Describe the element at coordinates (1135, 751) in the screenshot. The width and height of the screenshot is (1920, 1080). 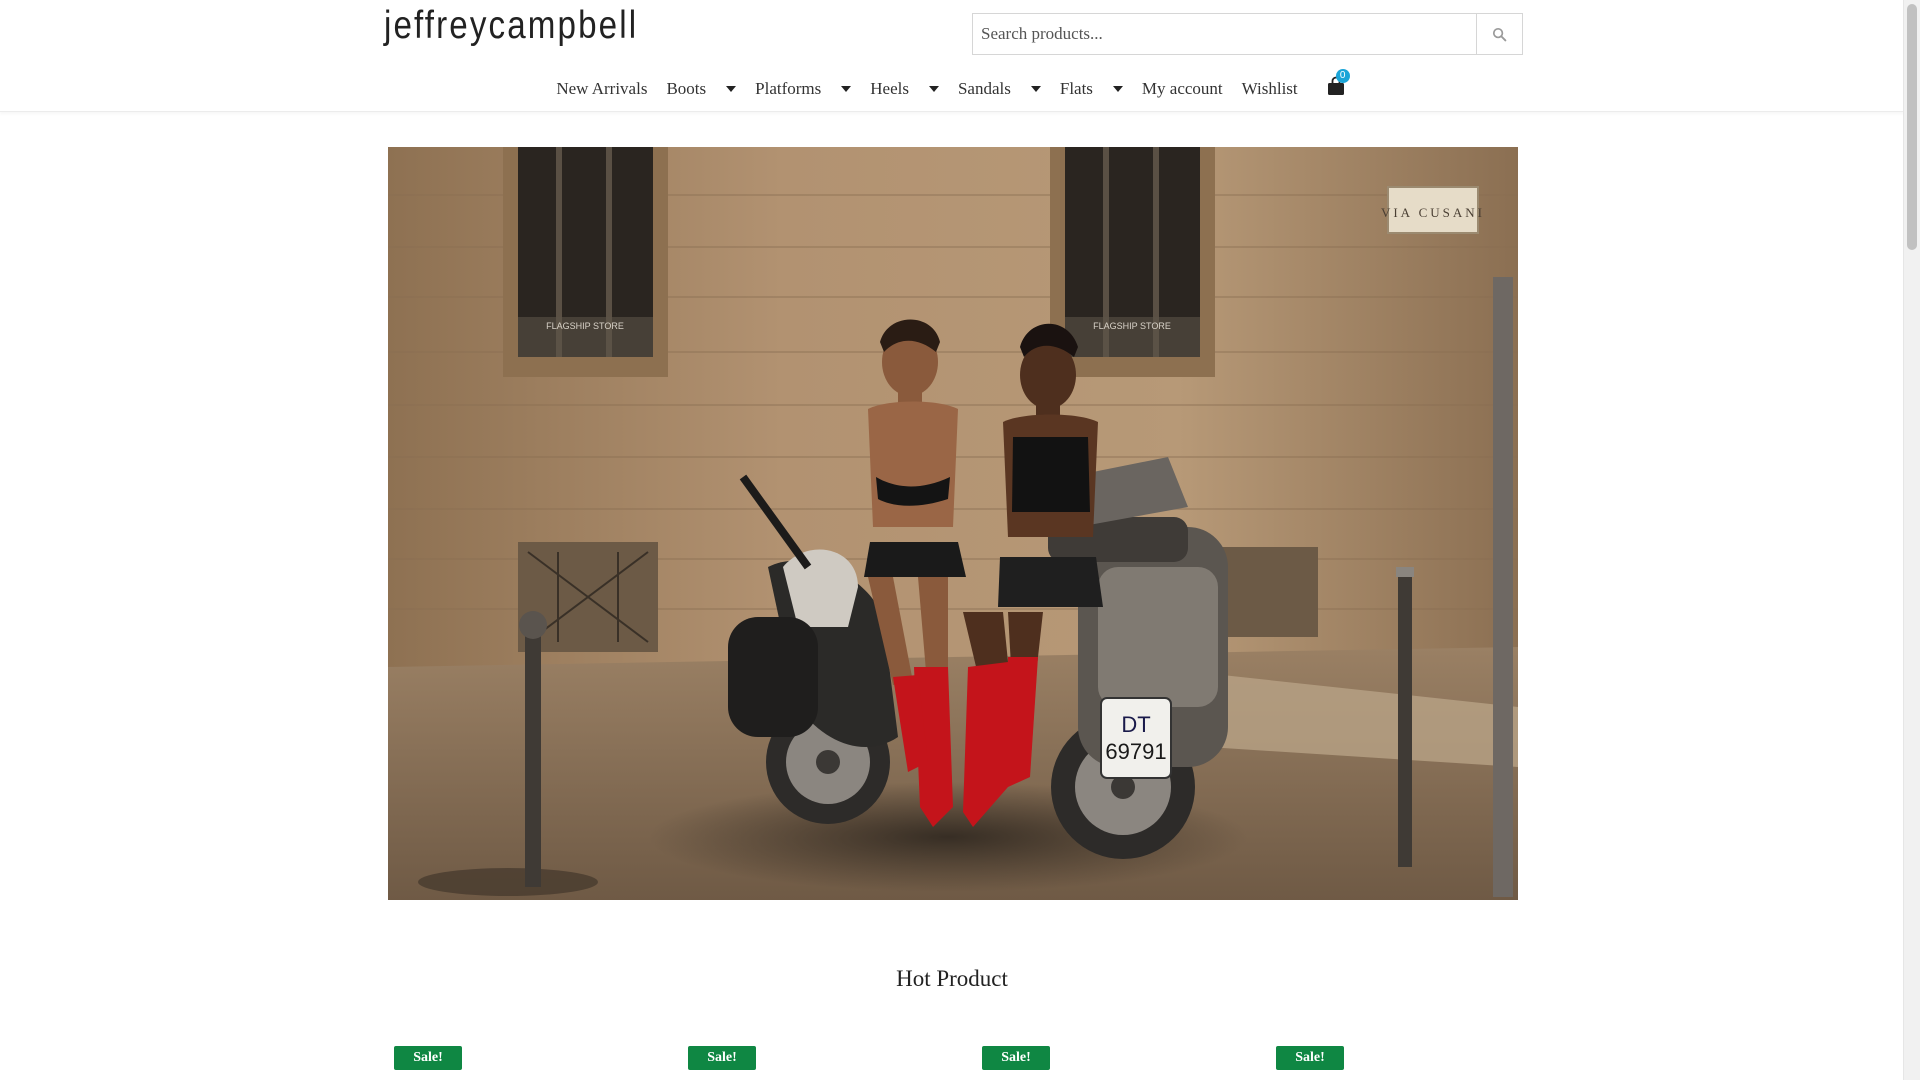
I see `plate-bottom-text: 69791` at that location.